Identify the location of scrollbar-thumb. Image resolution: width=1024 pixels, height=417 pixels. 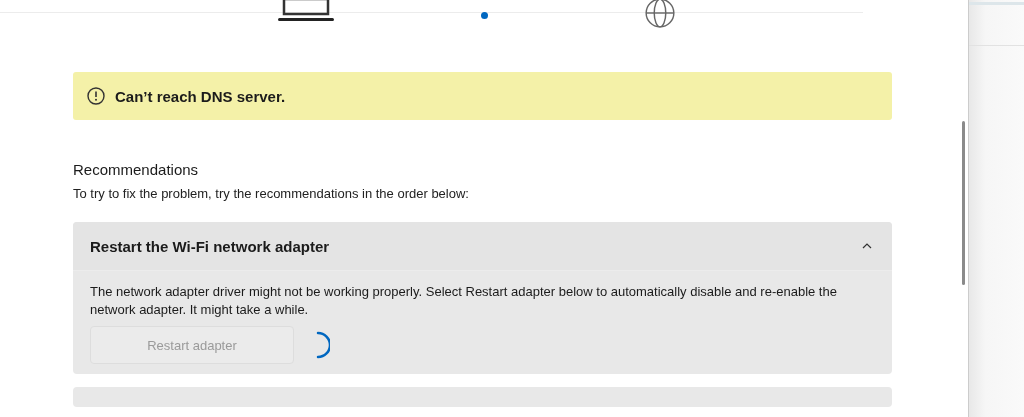
(963, 203).